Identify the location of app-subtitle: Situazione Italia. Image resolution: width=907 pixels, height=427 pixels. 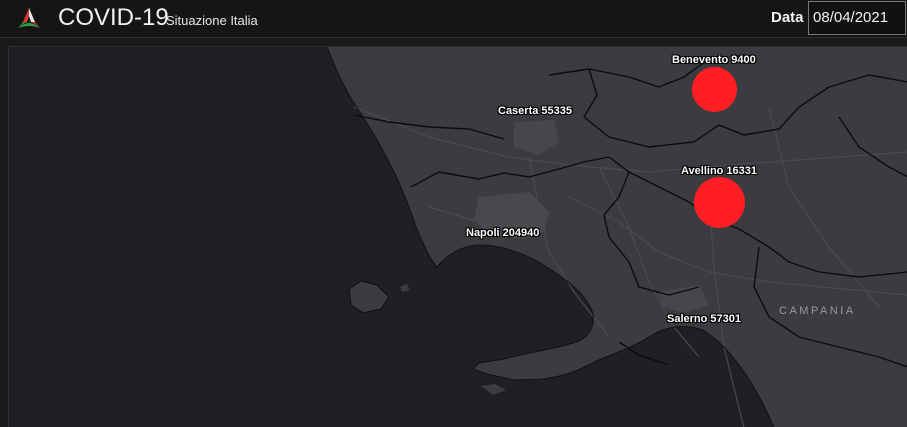
(212, 20).